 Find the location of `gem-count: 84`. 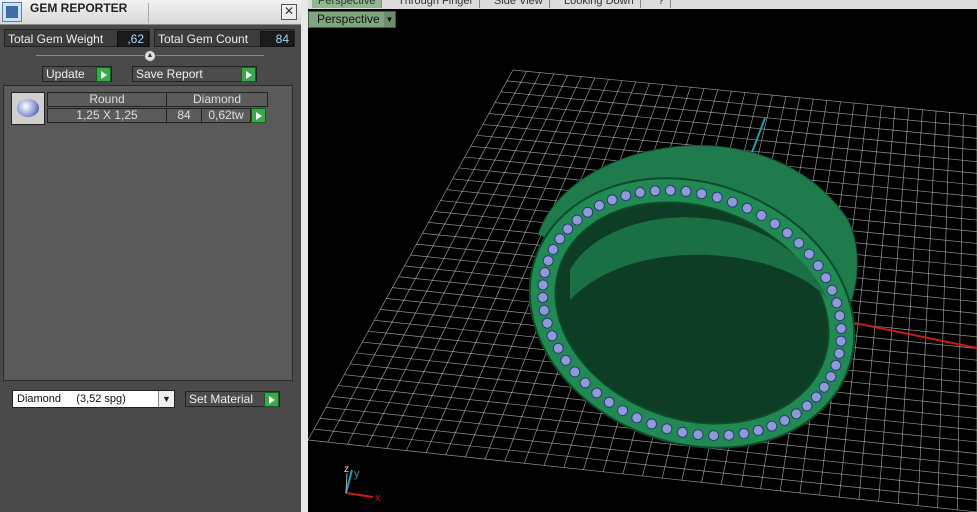

gem-count: 84 is located at coordinates (184, 115).